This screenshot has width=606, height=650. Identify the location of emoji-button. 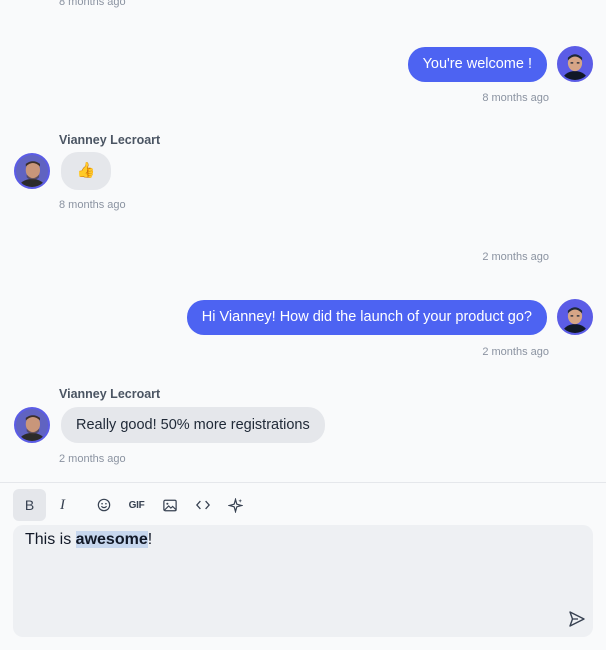
(103, 505).